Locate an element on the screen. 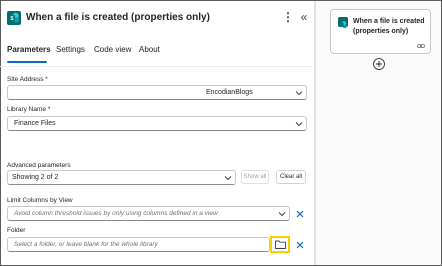  tab-divider is located at coordinates (156, 66).